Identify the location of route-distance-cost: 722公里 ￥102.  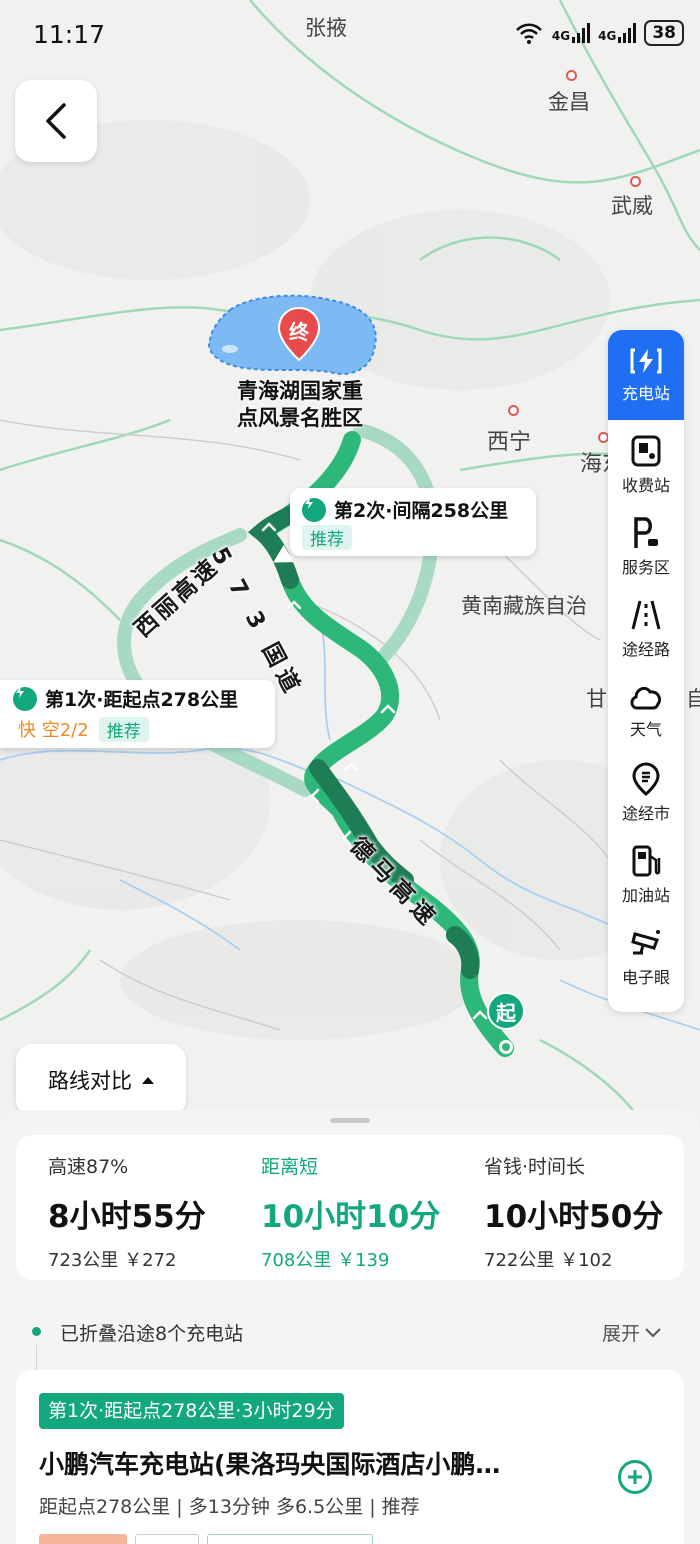
(548, 1260).